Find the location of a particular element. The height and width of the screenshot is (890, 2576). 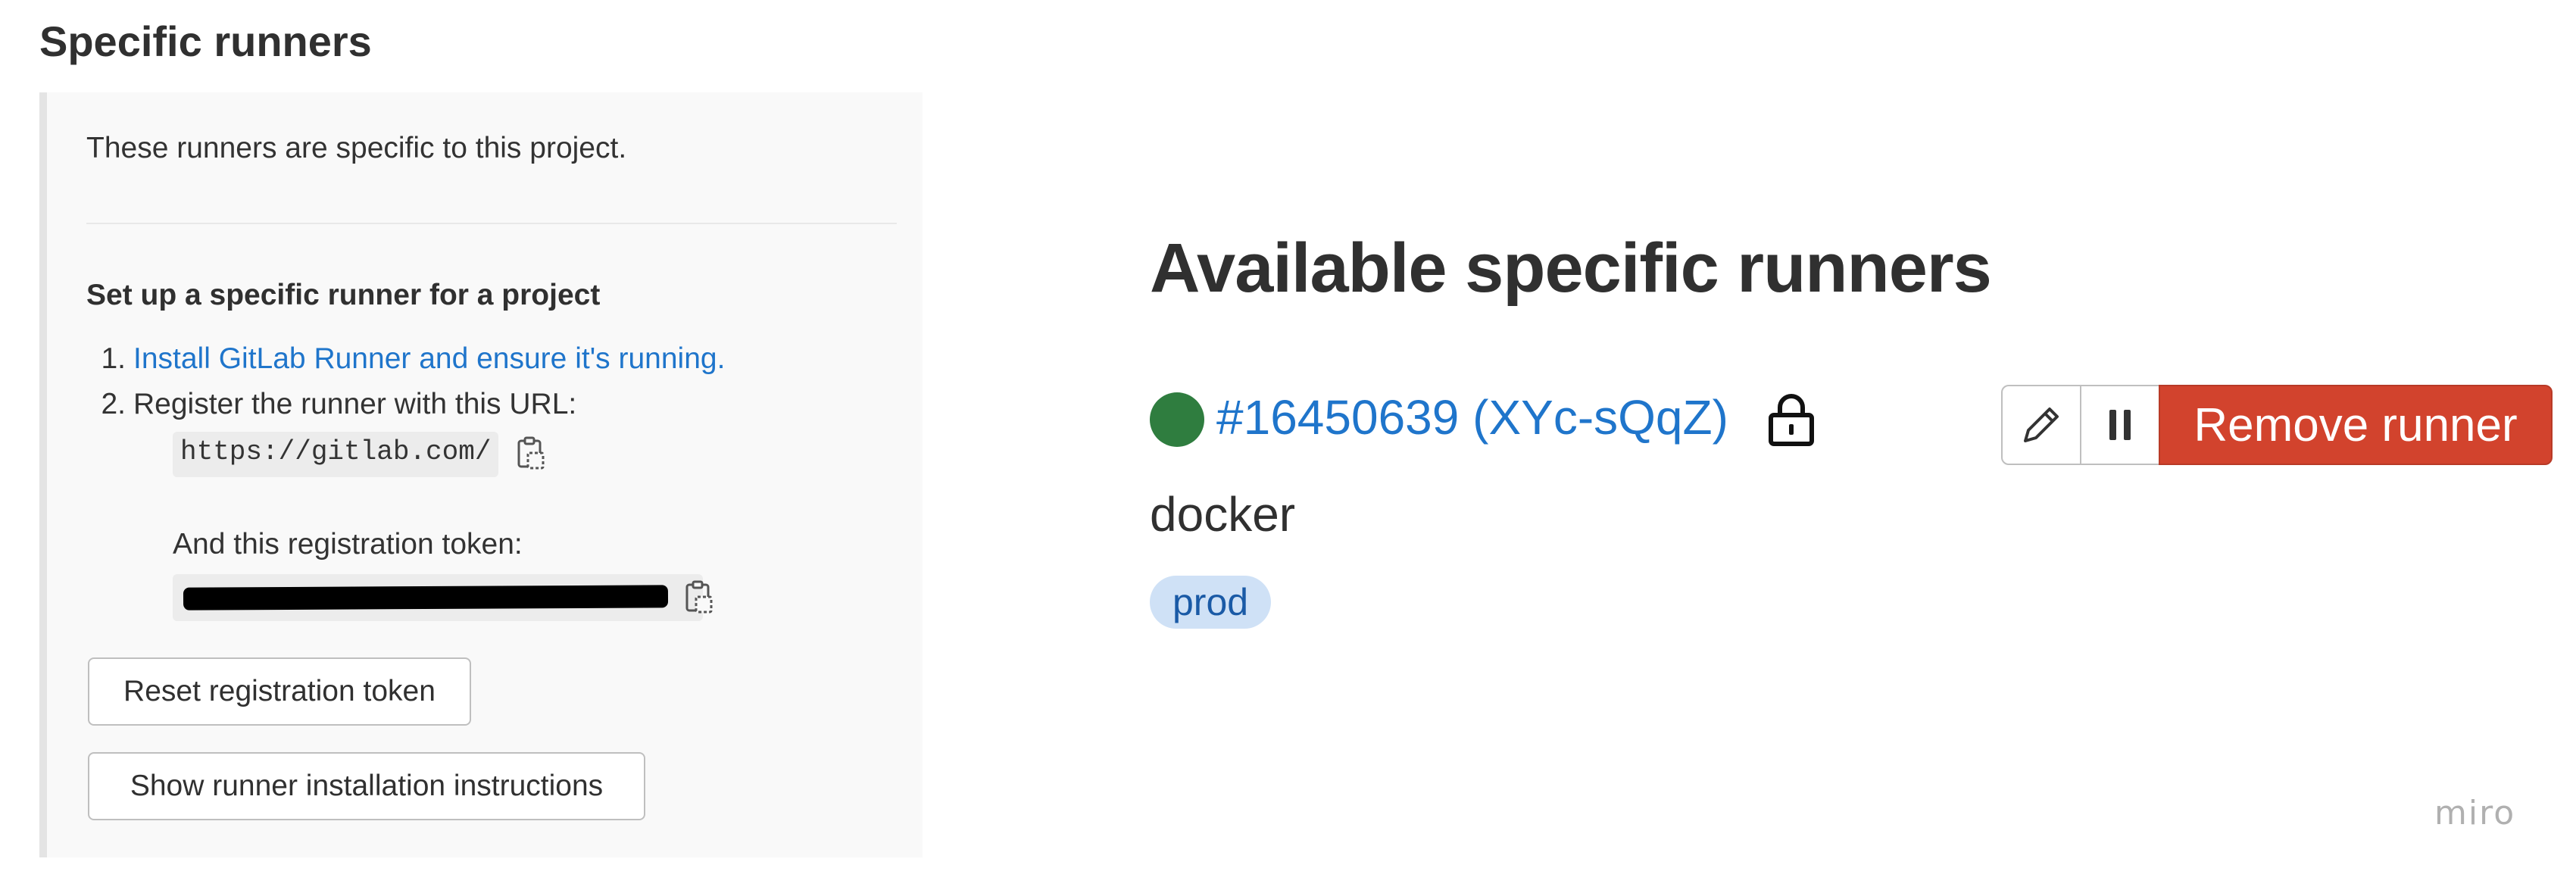

registration-token is located at coordinates (438, 597).